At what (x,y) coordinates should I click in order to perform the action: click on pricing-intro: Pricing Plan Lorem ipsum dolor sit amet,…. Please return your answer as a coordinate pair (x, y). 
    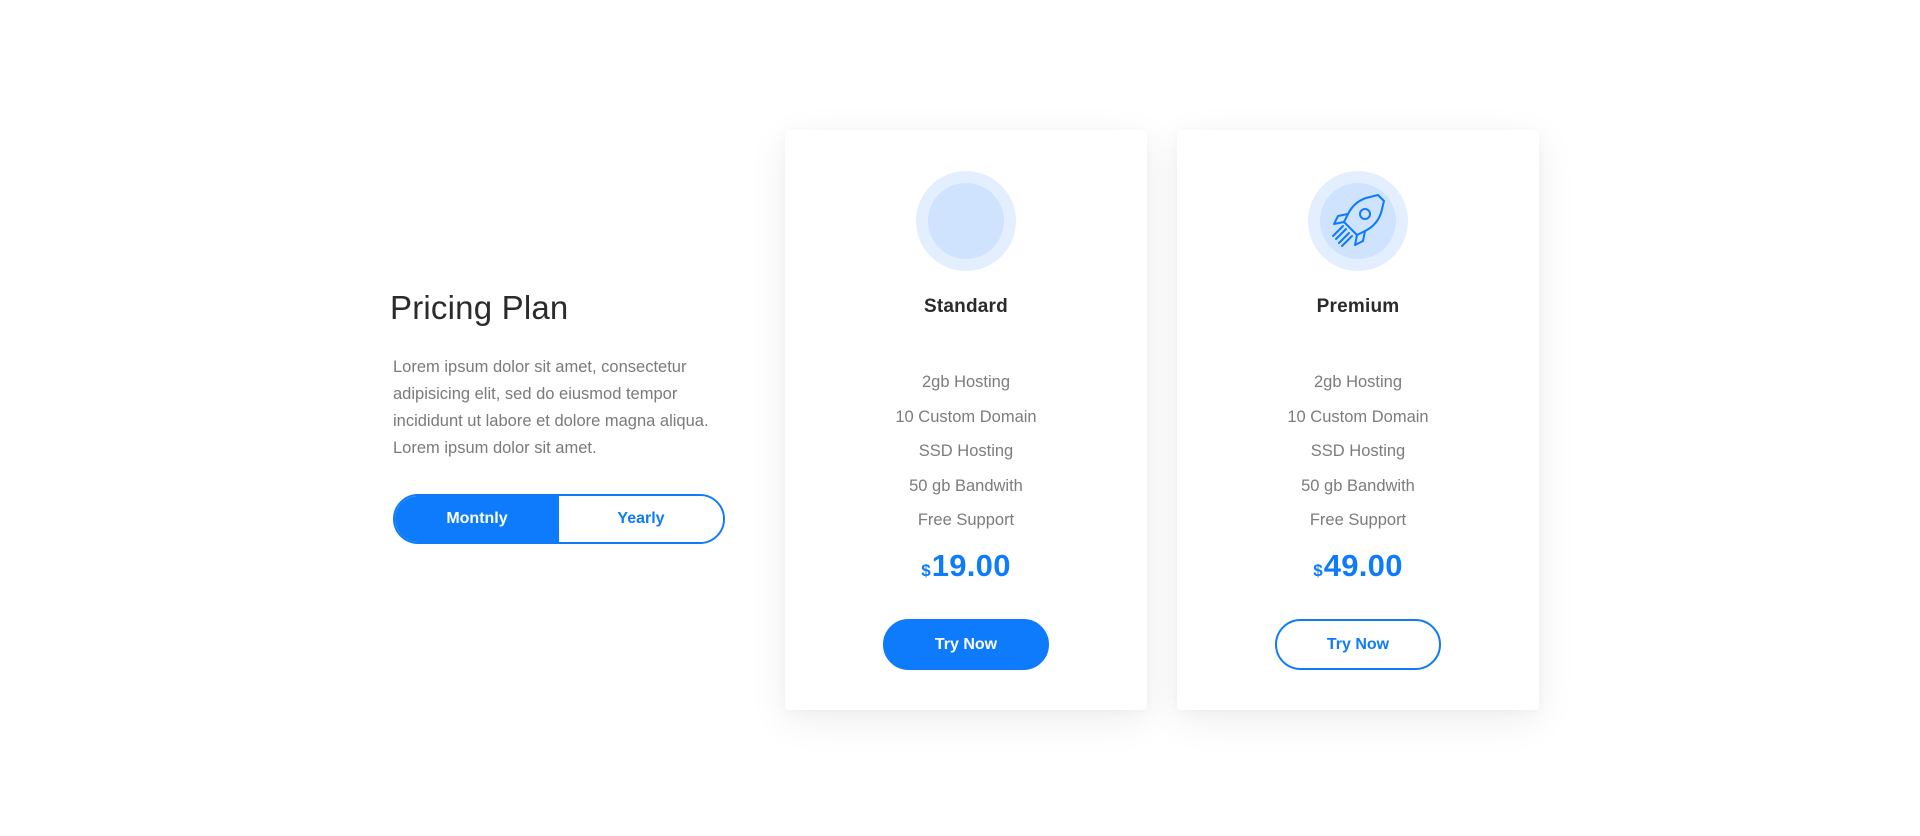
    Looking at the image, I should click on (560, 373).